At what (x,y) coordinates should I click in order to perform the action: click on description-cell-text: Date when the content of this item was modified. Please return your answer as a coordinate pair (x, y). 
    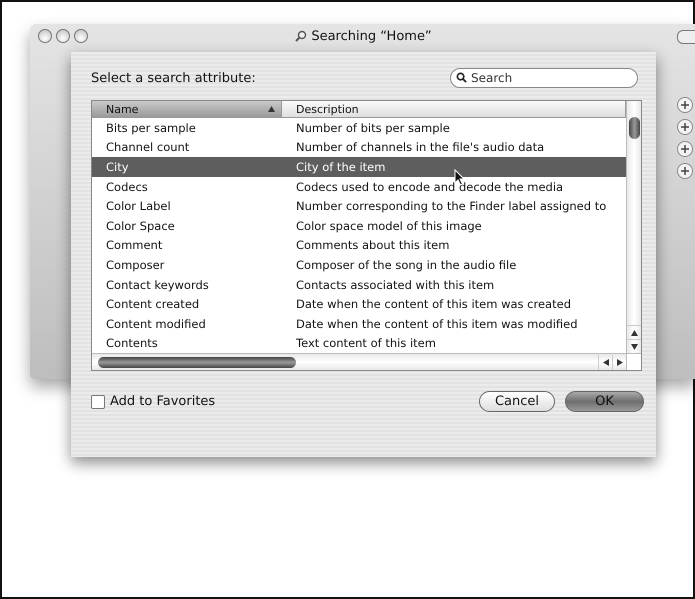
    Looking at the image, I should click on (437, 323).